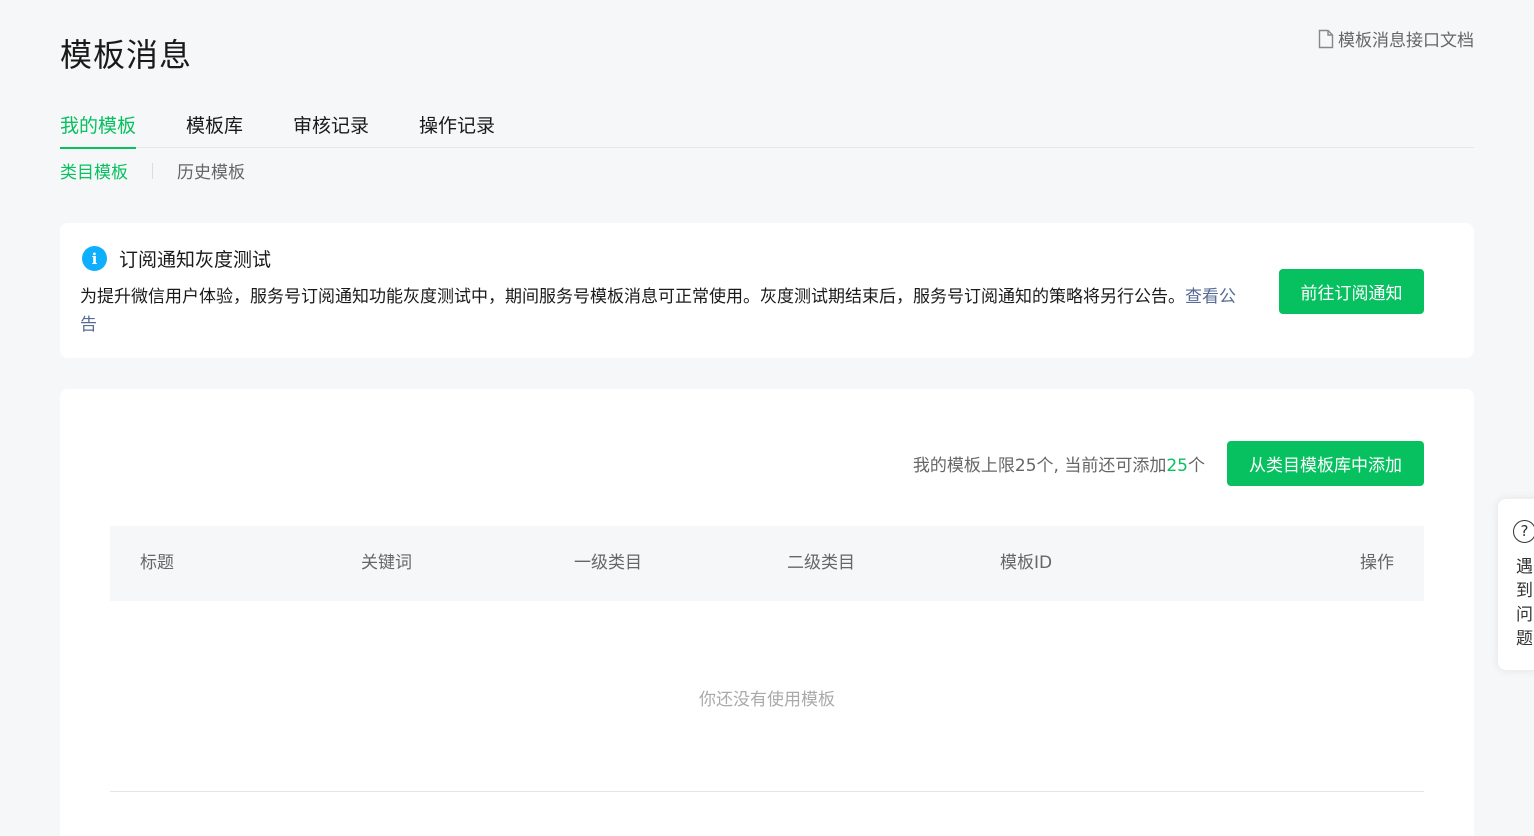 This screenshot has width=1534, height=836. Describe the element at coordinates (195, 260) in the screenshot. I see `notice-title: 订阅通知灰度测试` at that location.